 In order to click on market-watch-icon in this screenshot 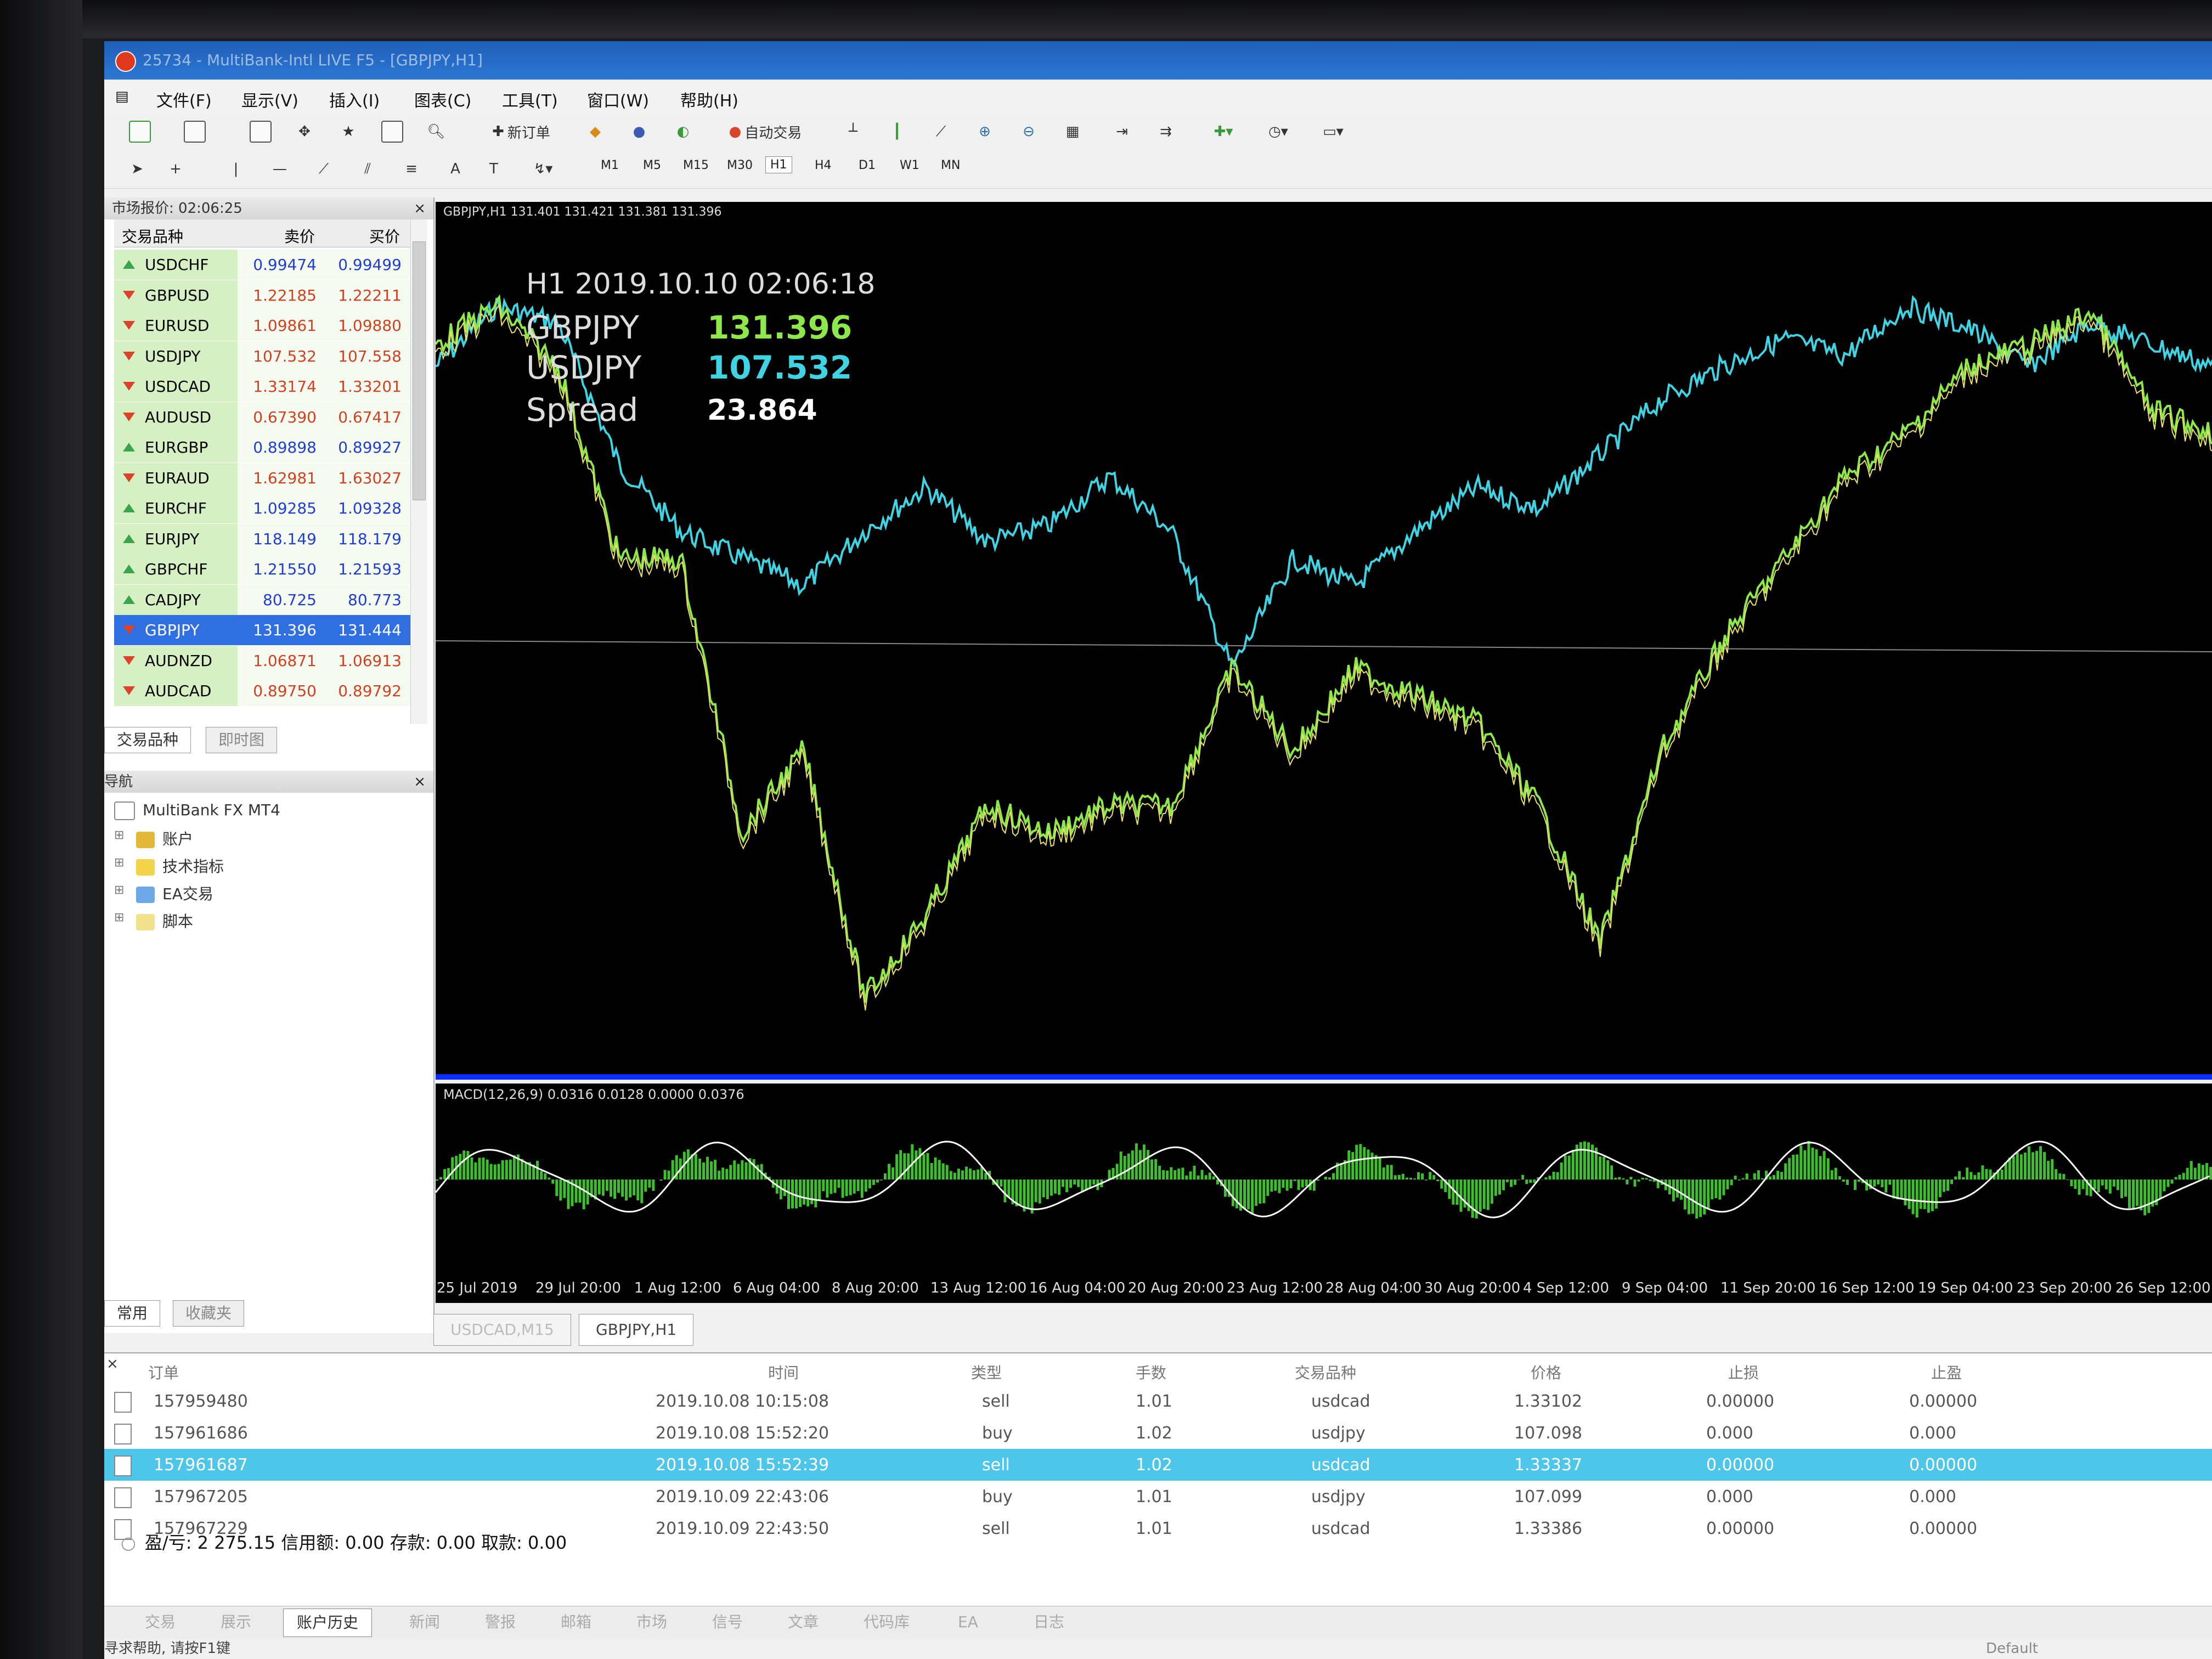, I will do `click(260, 131)`.